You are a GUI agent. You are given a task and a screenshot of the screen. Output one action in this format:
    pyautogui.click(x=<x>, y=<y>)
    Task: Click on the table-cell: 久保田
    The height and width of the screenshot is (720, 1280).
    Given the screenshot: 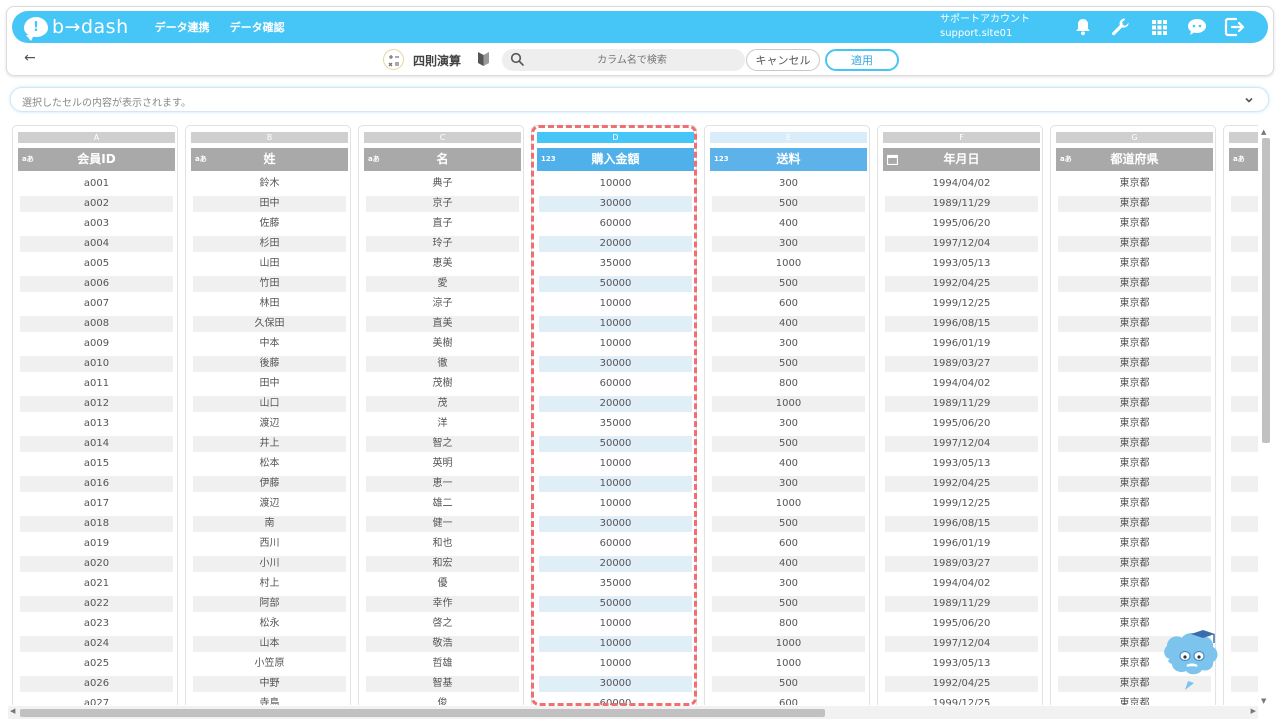 What is the action you would take?
    pyautogui.click(x=269, y=324)
    